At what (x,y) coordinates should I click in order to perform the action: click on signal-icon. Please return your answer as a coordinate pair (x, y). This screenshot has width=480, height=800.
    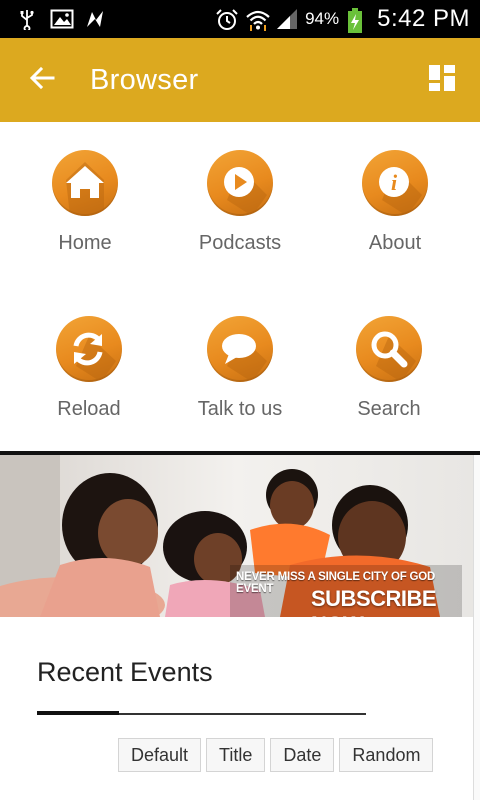
    Looking at the image, I should click on (286, 19).